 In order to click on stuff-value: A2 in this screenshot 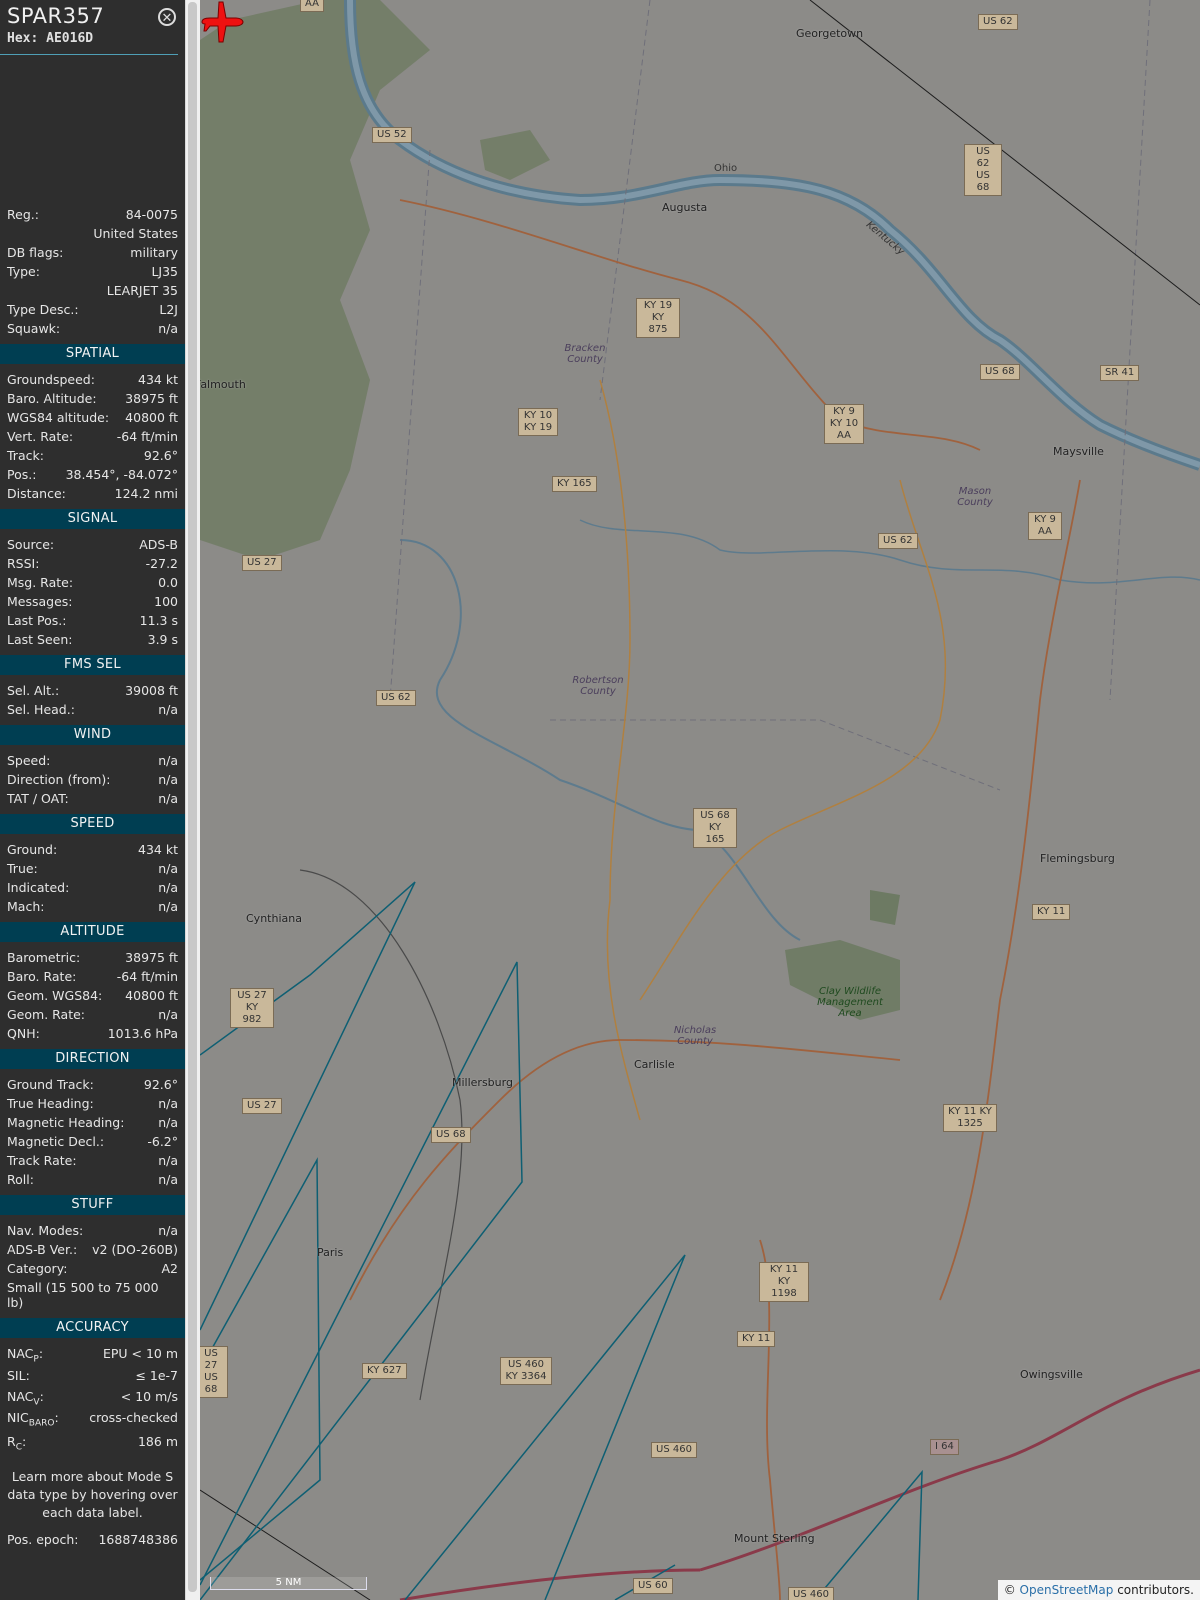, I will do `click(169, 1268)`.